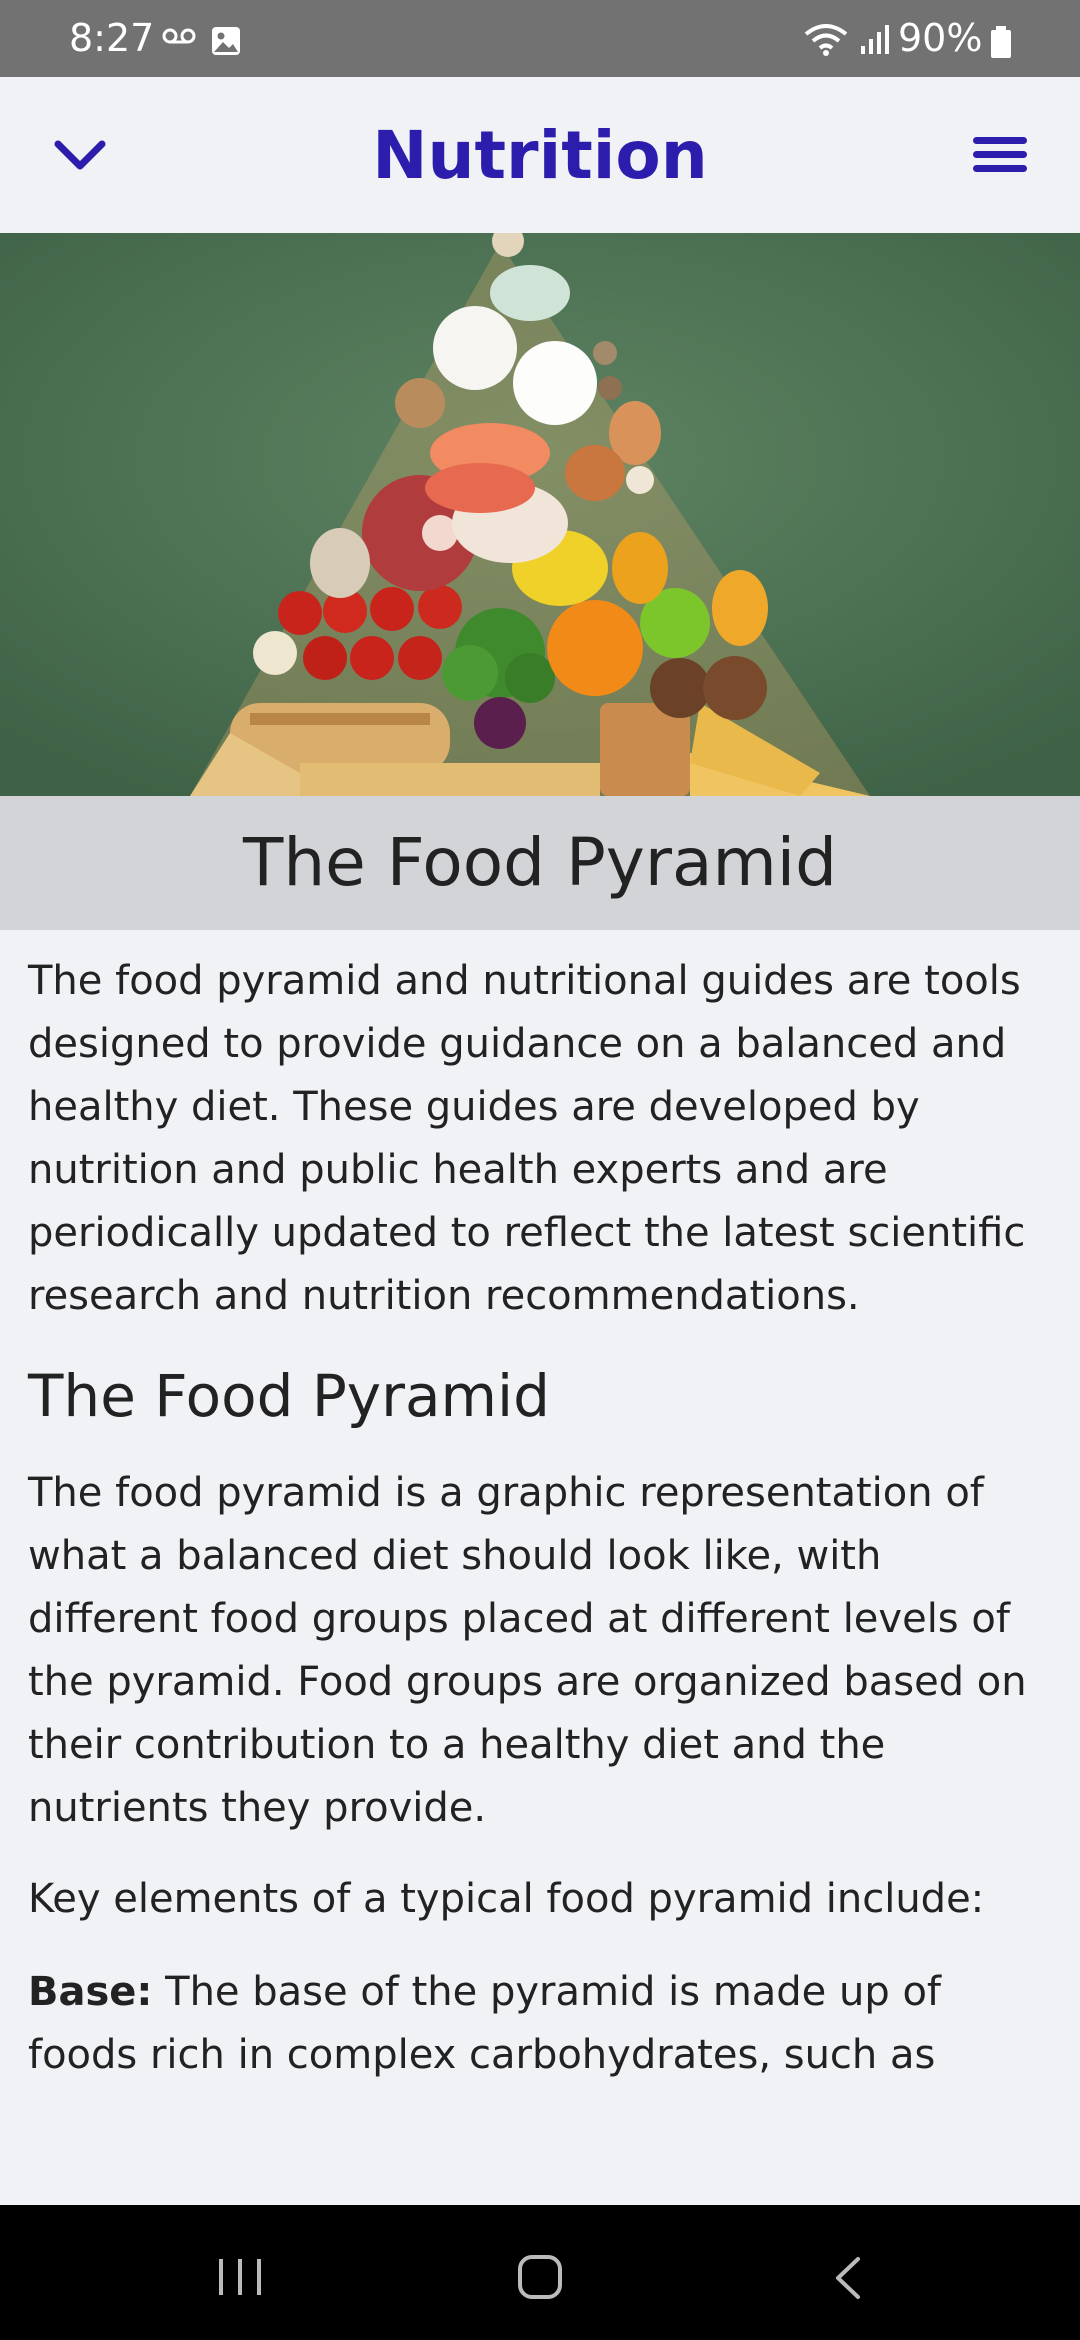 This screenshot has height=2340, width=1080. What do you see at coordinates (90, 1992) in the screenshot?
I see `base-label: Base:` at bounding box center [90, 1992].